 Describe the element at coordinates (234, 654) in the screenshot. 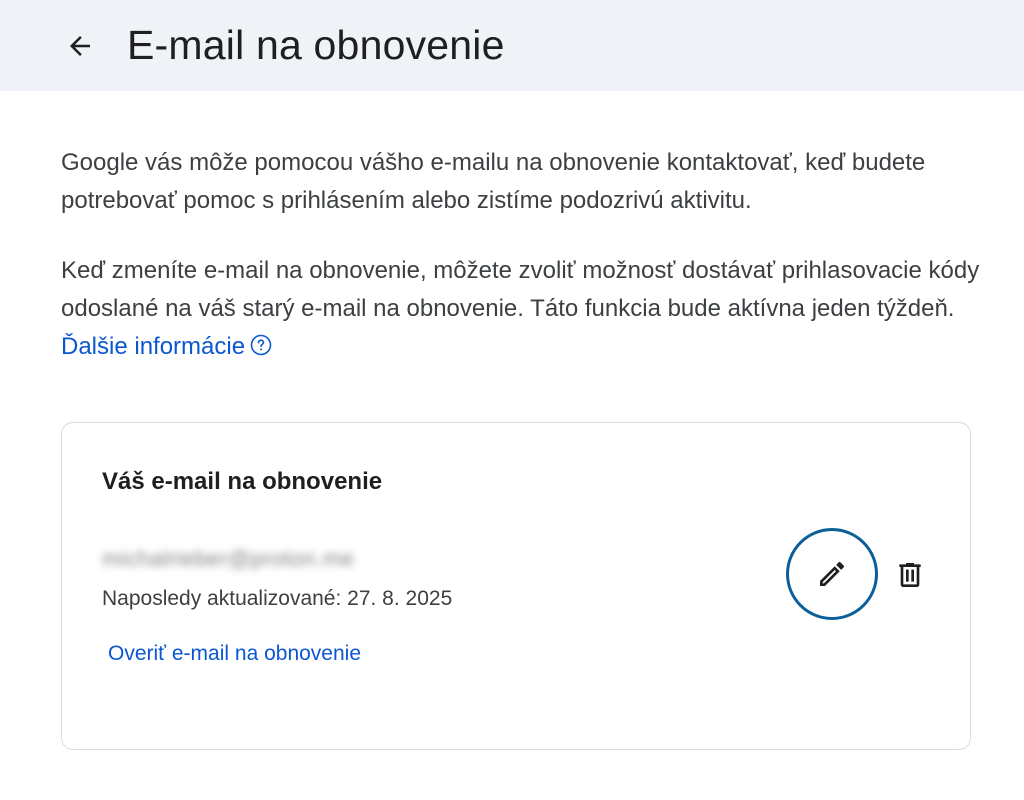

I see `verify-email-link: Overiť e-mail na obnovenie` at that location.